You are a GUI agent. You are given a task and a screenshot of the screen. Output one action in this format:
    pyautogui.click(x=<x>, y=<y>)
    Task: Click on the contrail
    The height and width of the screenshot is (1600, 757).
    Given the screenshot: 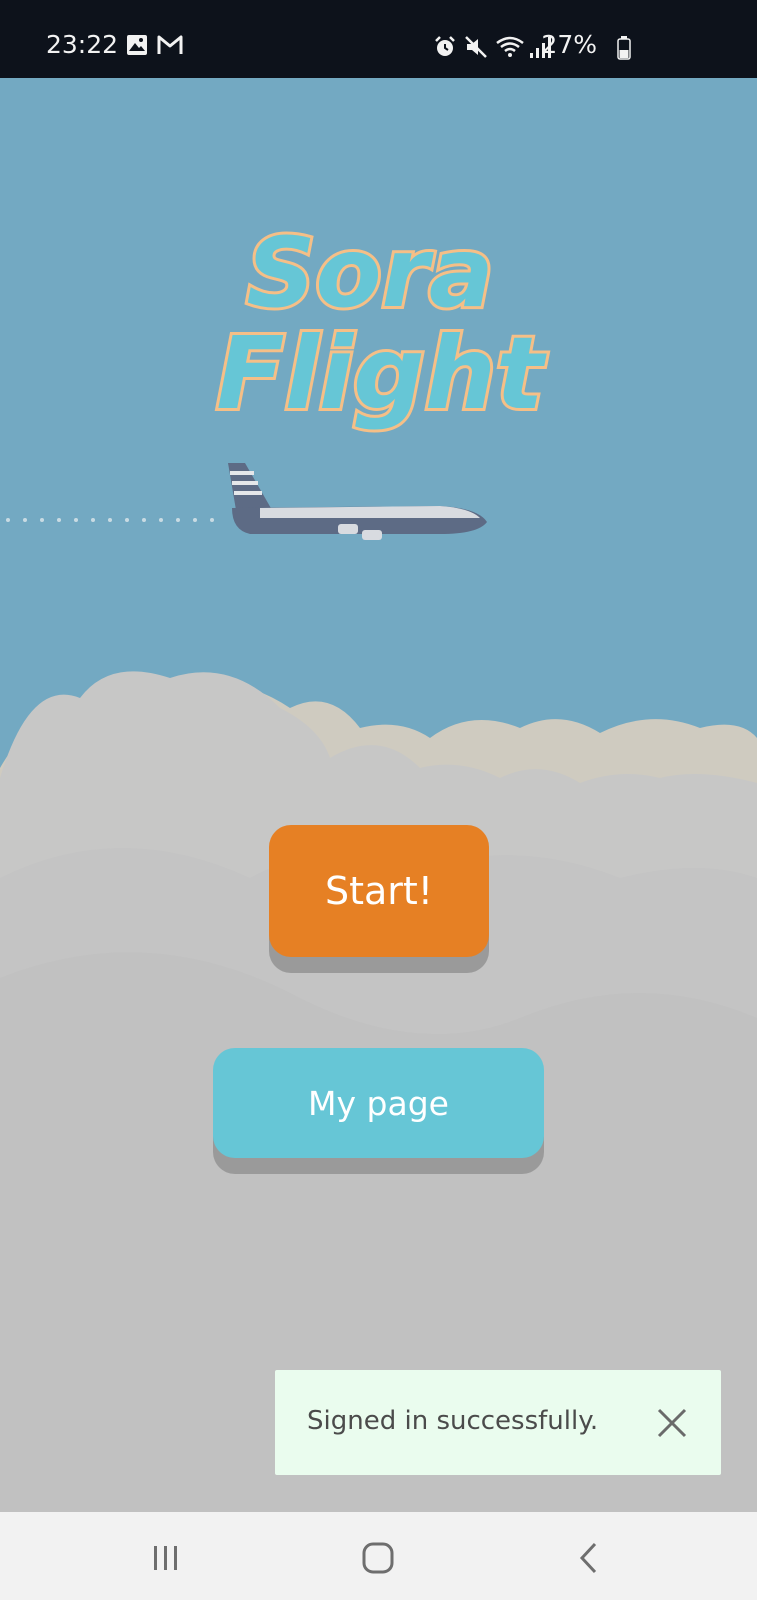 What is the action you would take?
    pyautogui.click(x=110, y=520)
    